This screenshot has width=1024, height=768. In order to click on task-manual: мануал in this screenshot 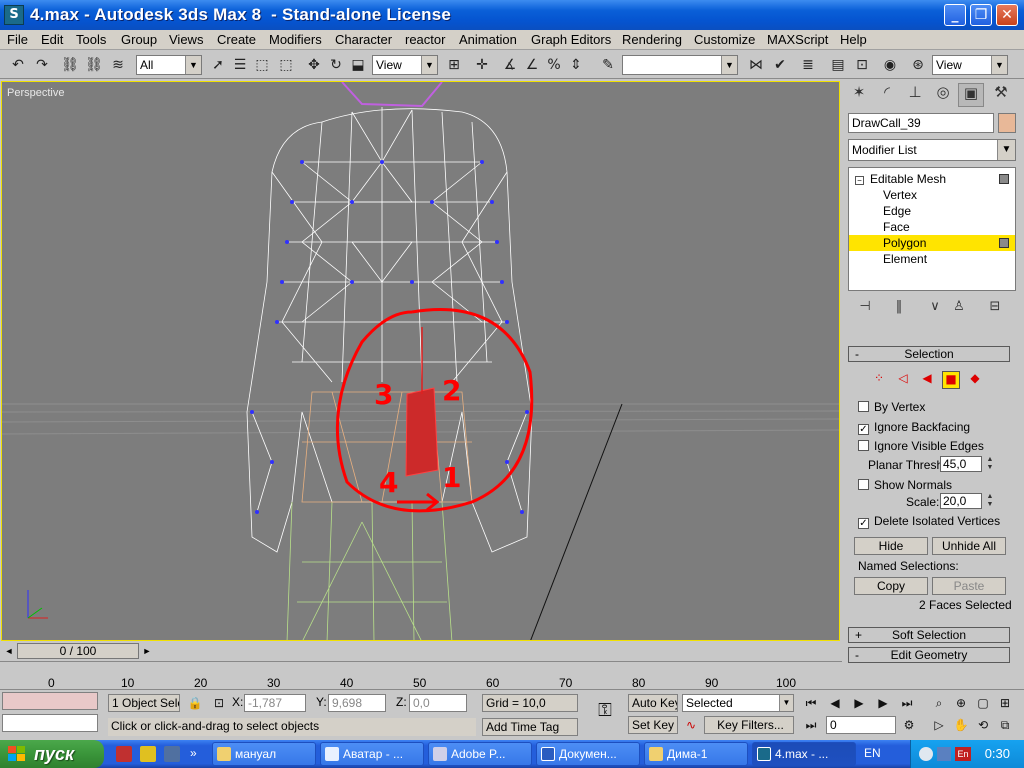, I will do `click(264, 754)`.